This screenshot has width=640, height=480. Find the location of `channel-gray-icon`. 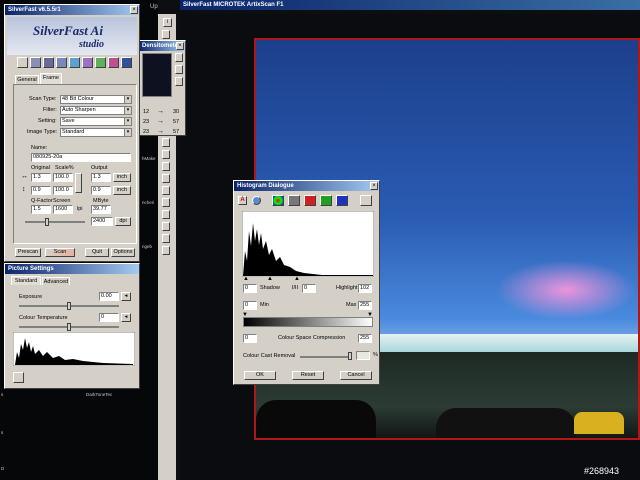

channel-gray-icon is located at coordinates (294, 200).